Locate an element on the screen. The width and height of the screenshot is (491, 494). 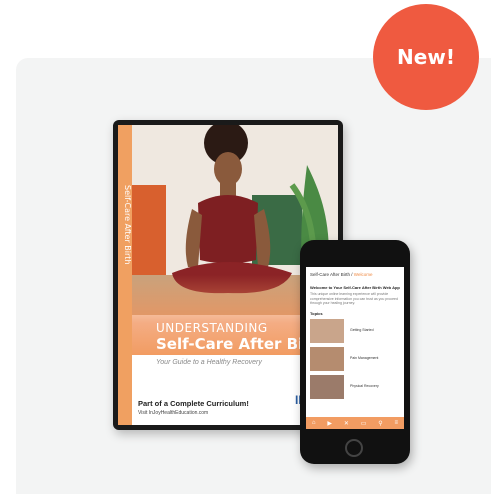
phone-home-button is located at coordinates (354, 448).